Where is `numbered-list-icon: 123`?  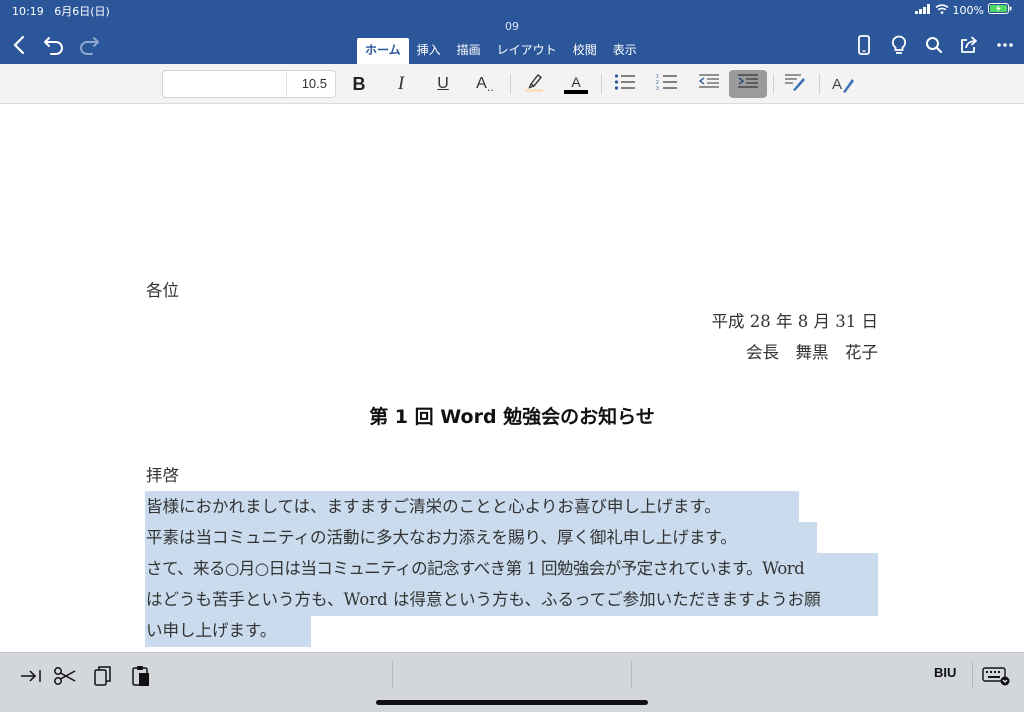
numbered-list-icon: 123 is located at coordinates (667, 84).